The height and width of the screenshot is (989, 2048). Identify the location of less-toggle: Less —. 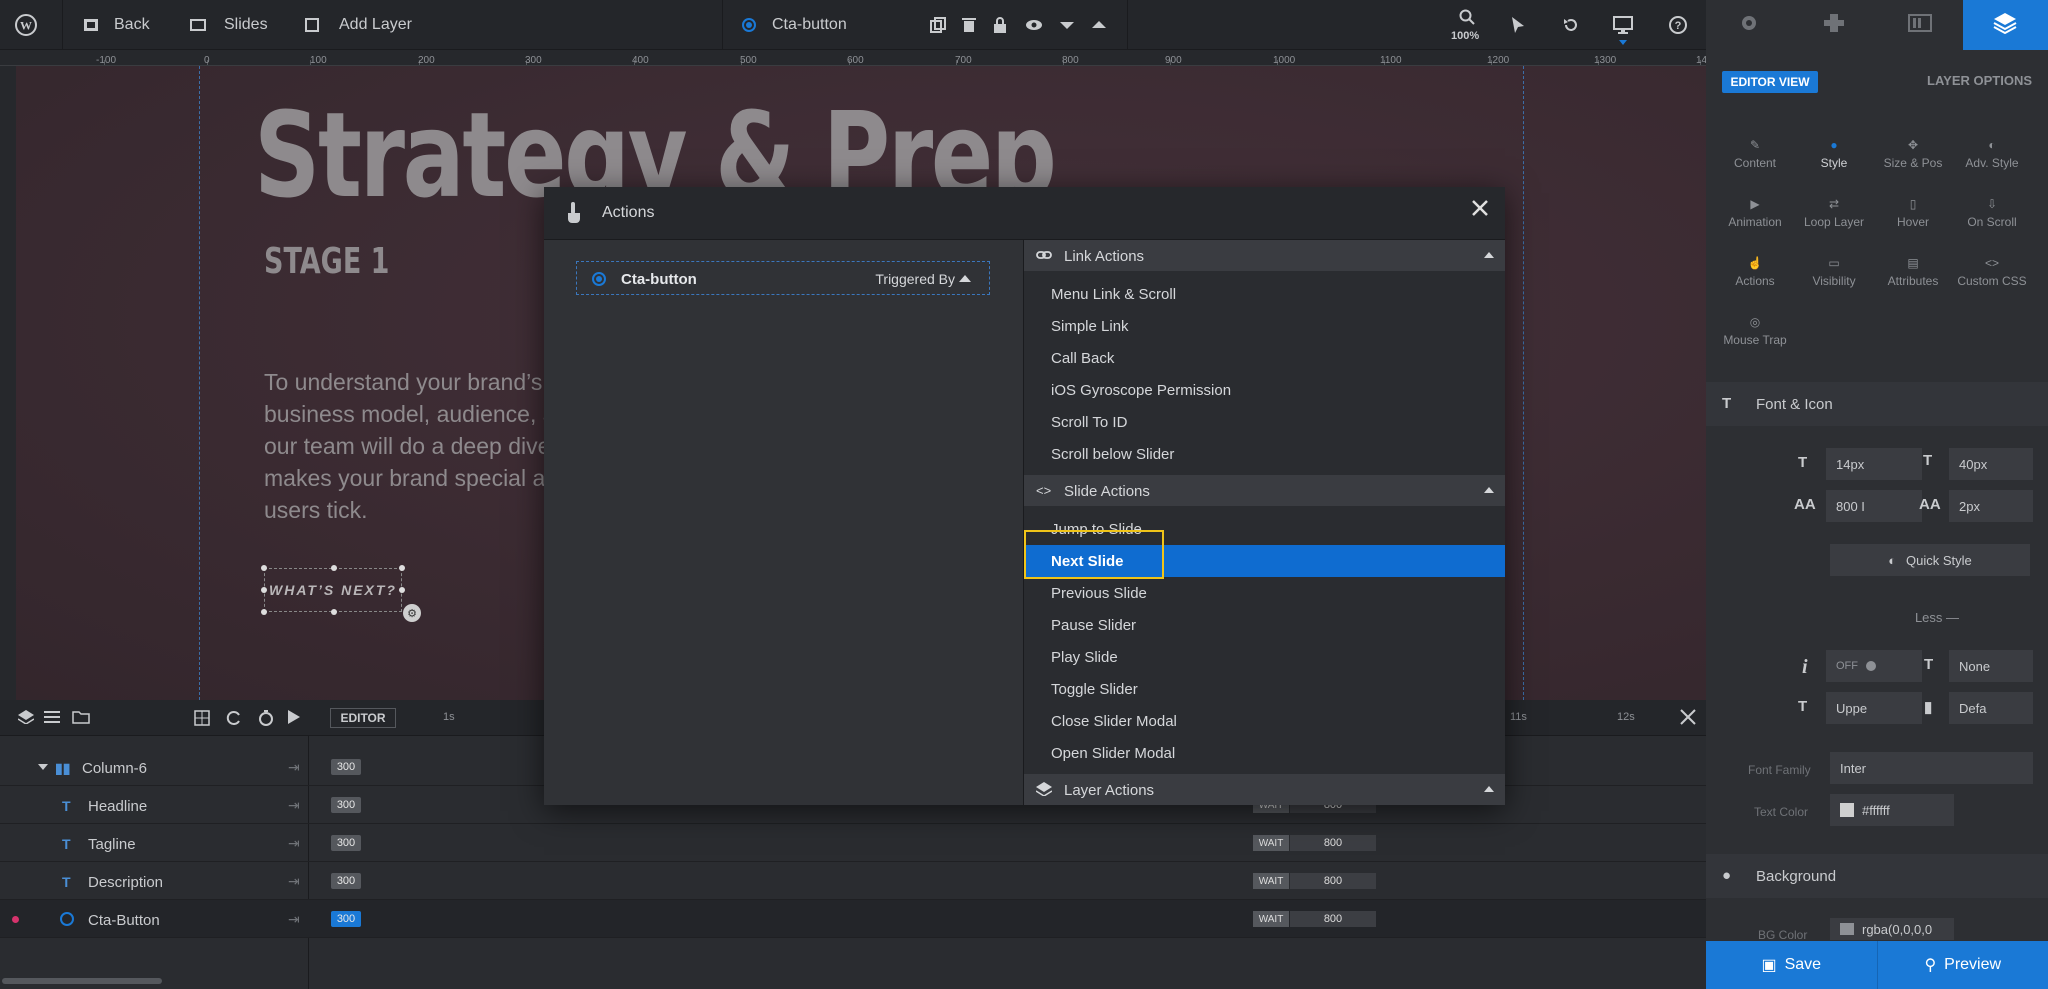
(1877, 617).